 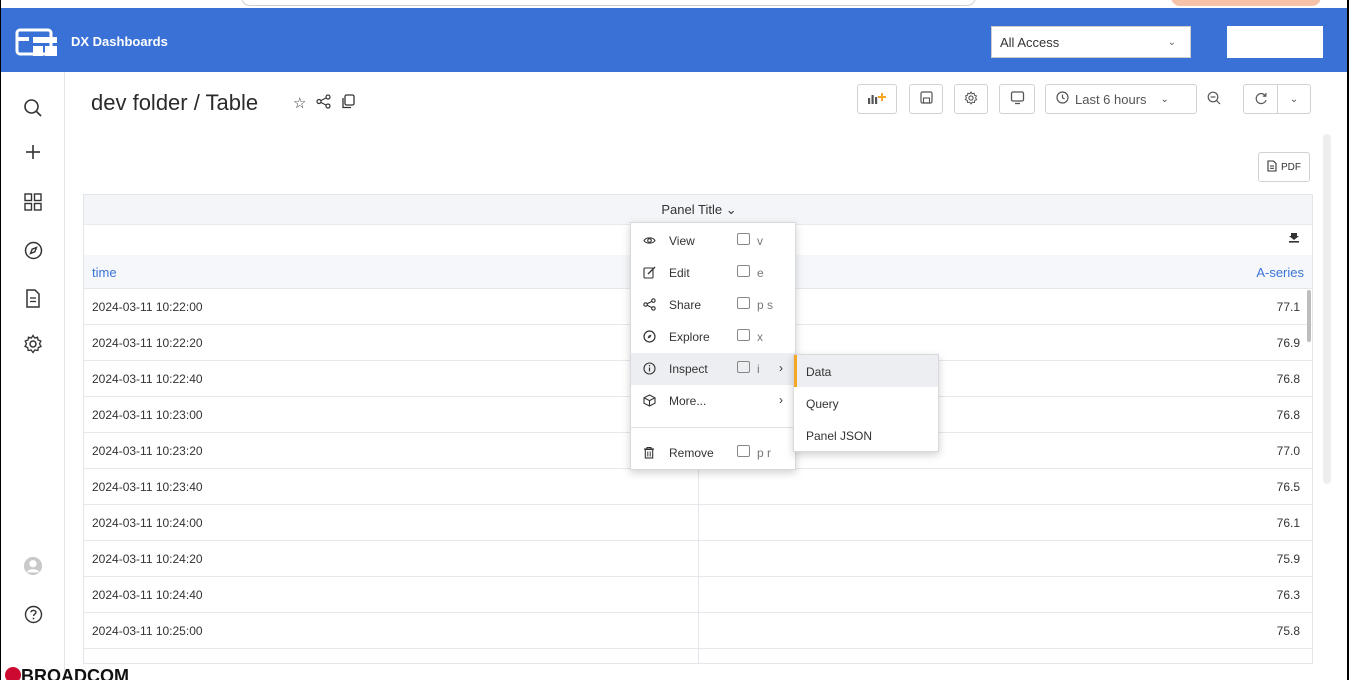 What do you see at coordinates (147, 343) in the screenshot?
I see `cell-time: 2024-03-11 10:22:20` at bounding box center [147, 343].